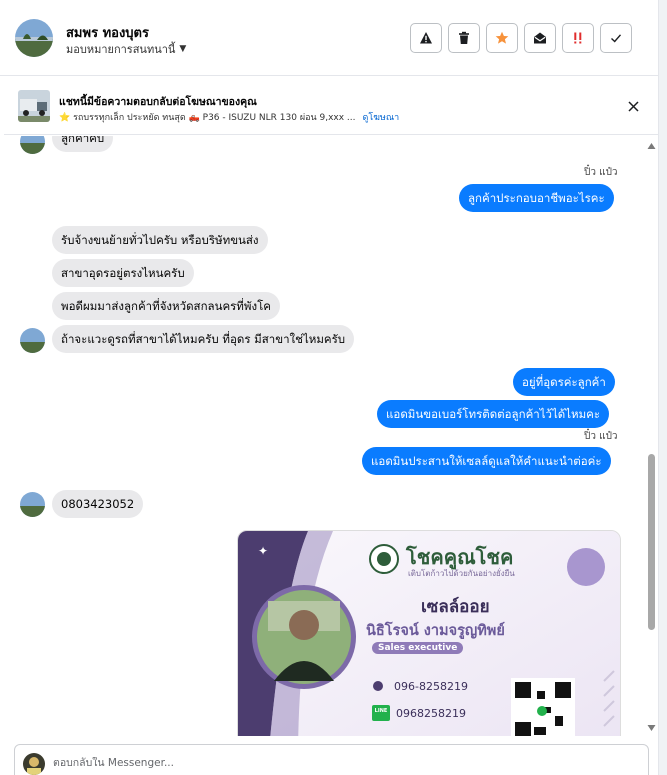 This screenshot has width=667, height=775. I want to click on mark-unread-icon, so click(540, 38).